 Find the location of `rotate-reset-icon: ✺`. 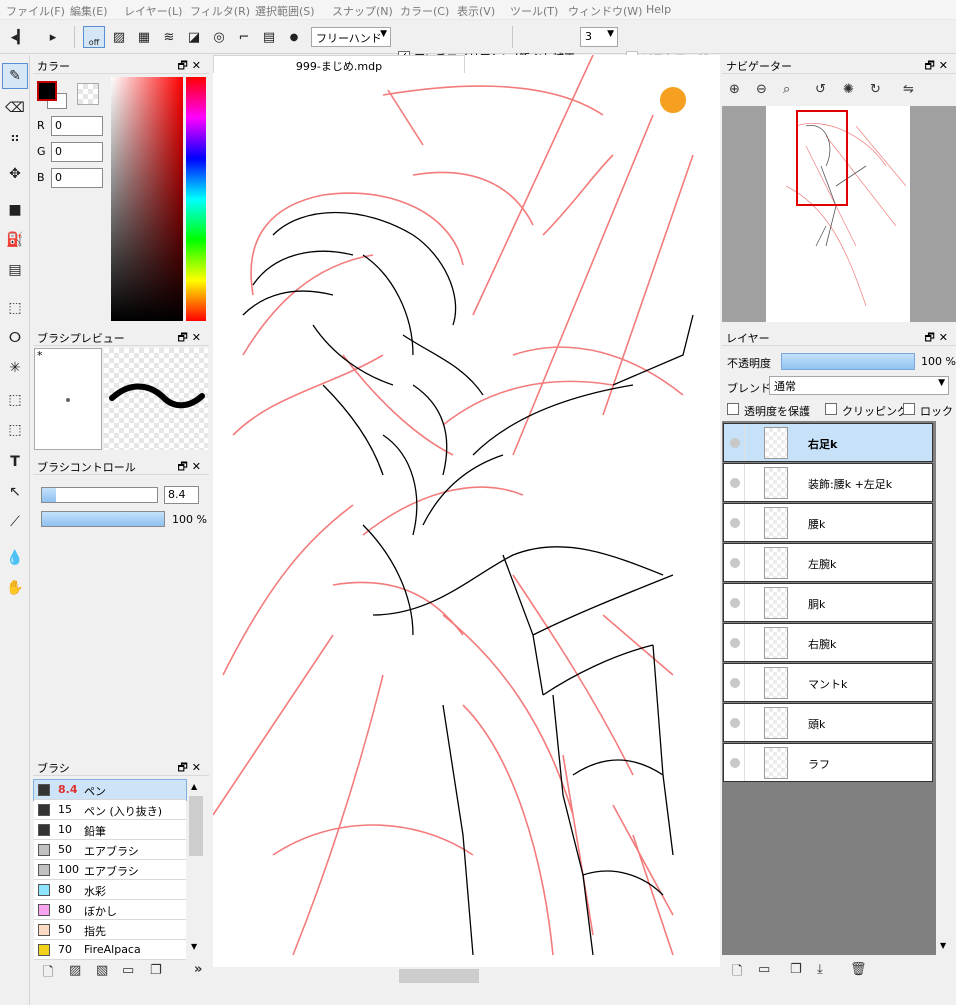

rotate-reset-icon: ✺ is located at coordinates (848, 89).